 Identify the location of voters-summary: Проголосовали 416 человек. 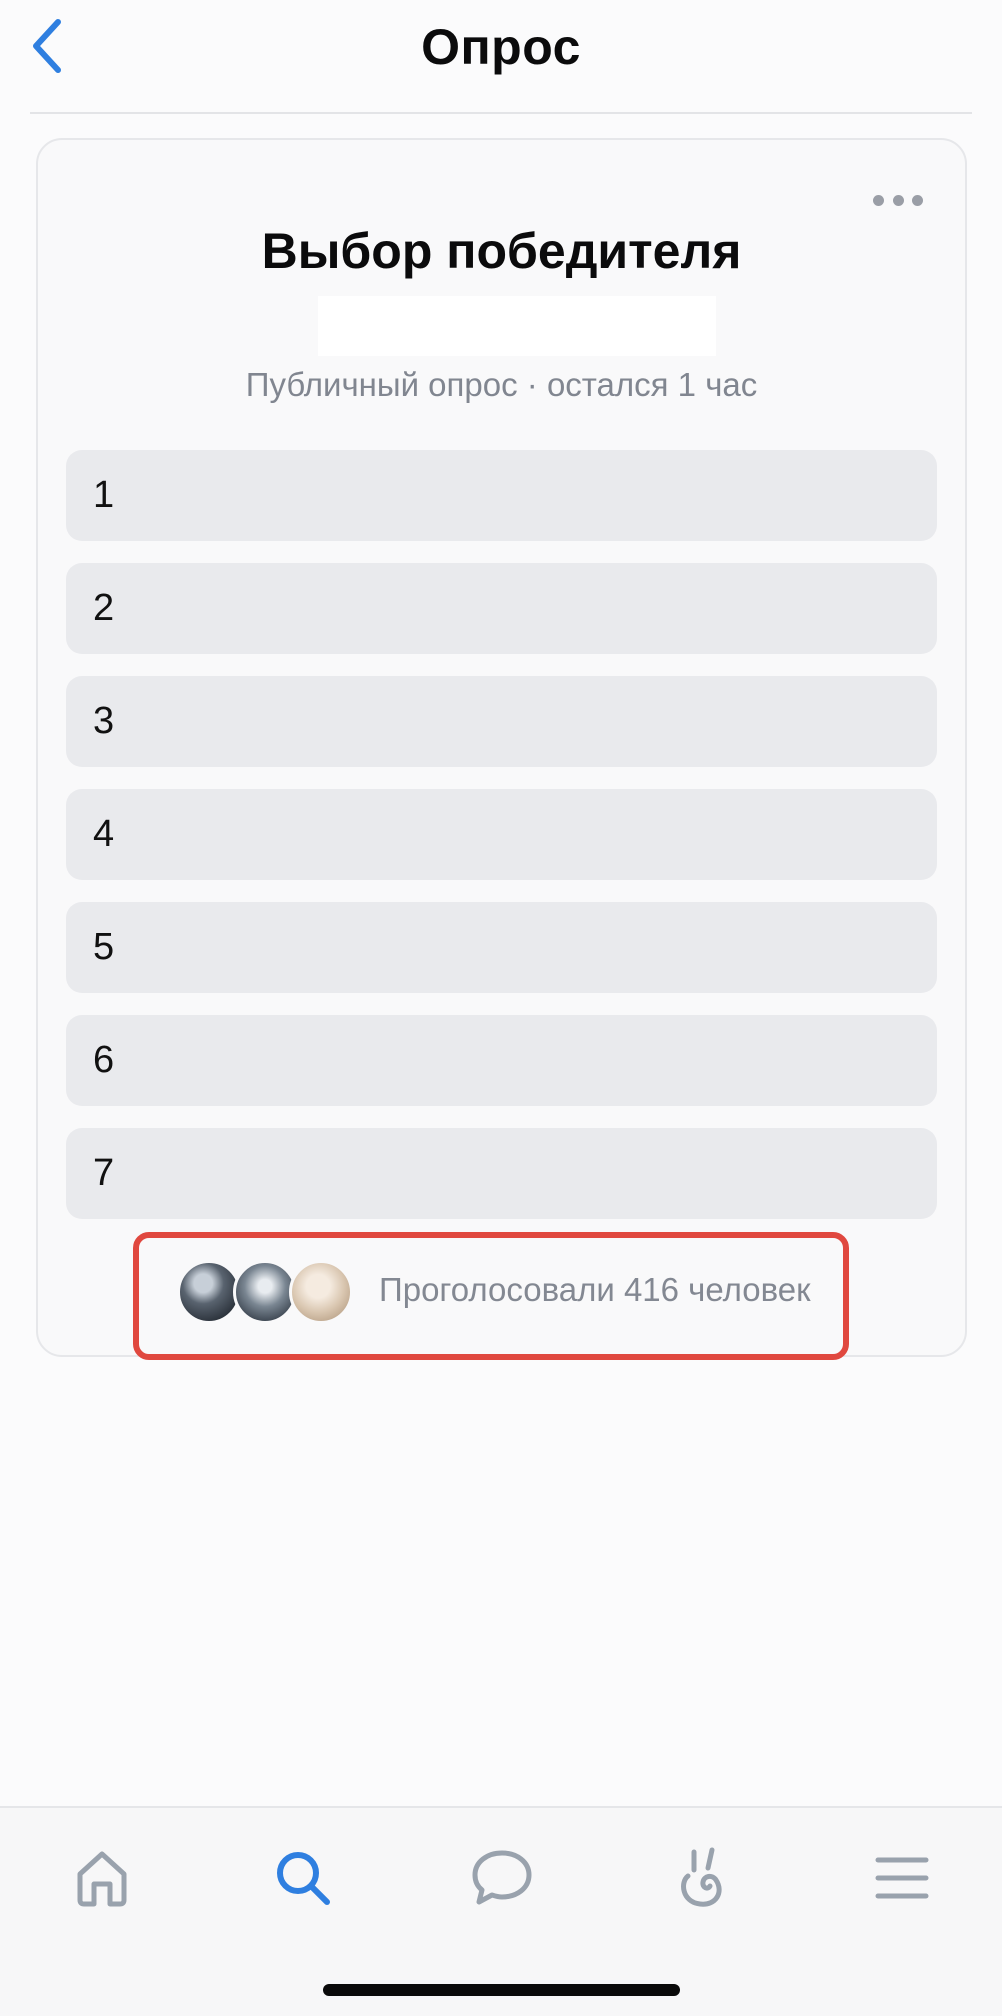
(491, 1296).